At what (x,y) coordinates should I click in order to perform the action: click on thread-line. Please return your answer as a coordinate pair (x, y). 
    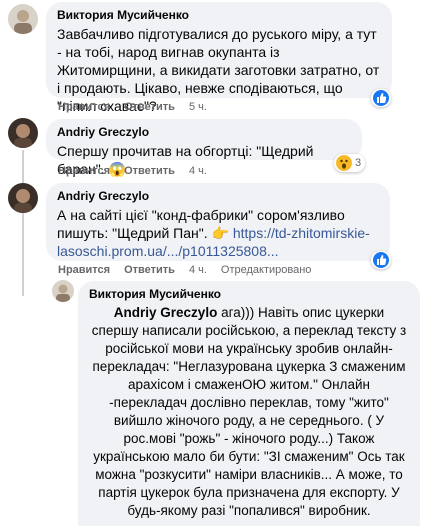
    Looking at the image, I should click on (23, 223).